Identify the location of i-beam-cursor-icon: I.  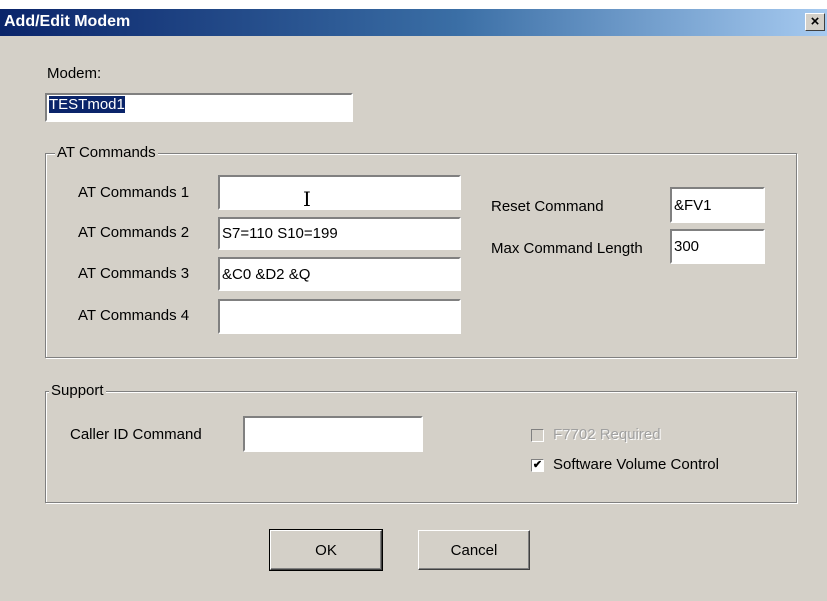
(307, 199).